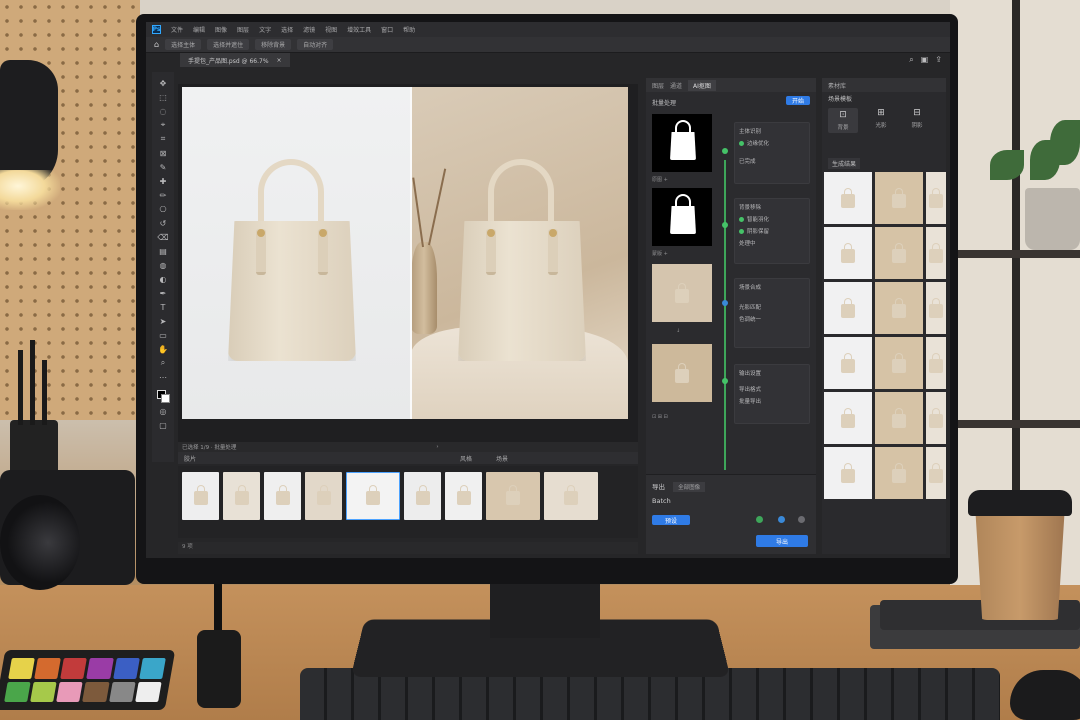 This screenshot has width=1080, height=720. What do you see at coordinates (309, 29) in the screenshot?
I see `menu-filter: 滤镜` at bounding box center [309, 29].